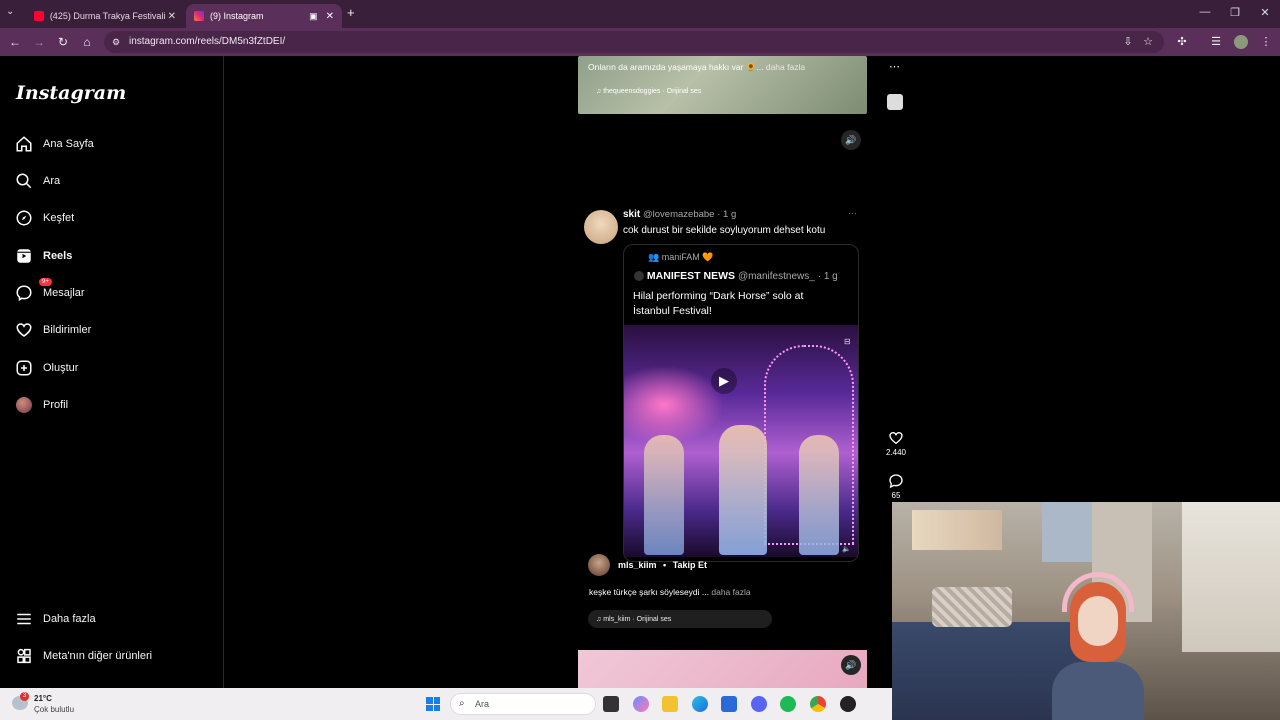 The width and height of the screenshot is (1280, 720). I want to click on chrome-icon, so click(818, 704).